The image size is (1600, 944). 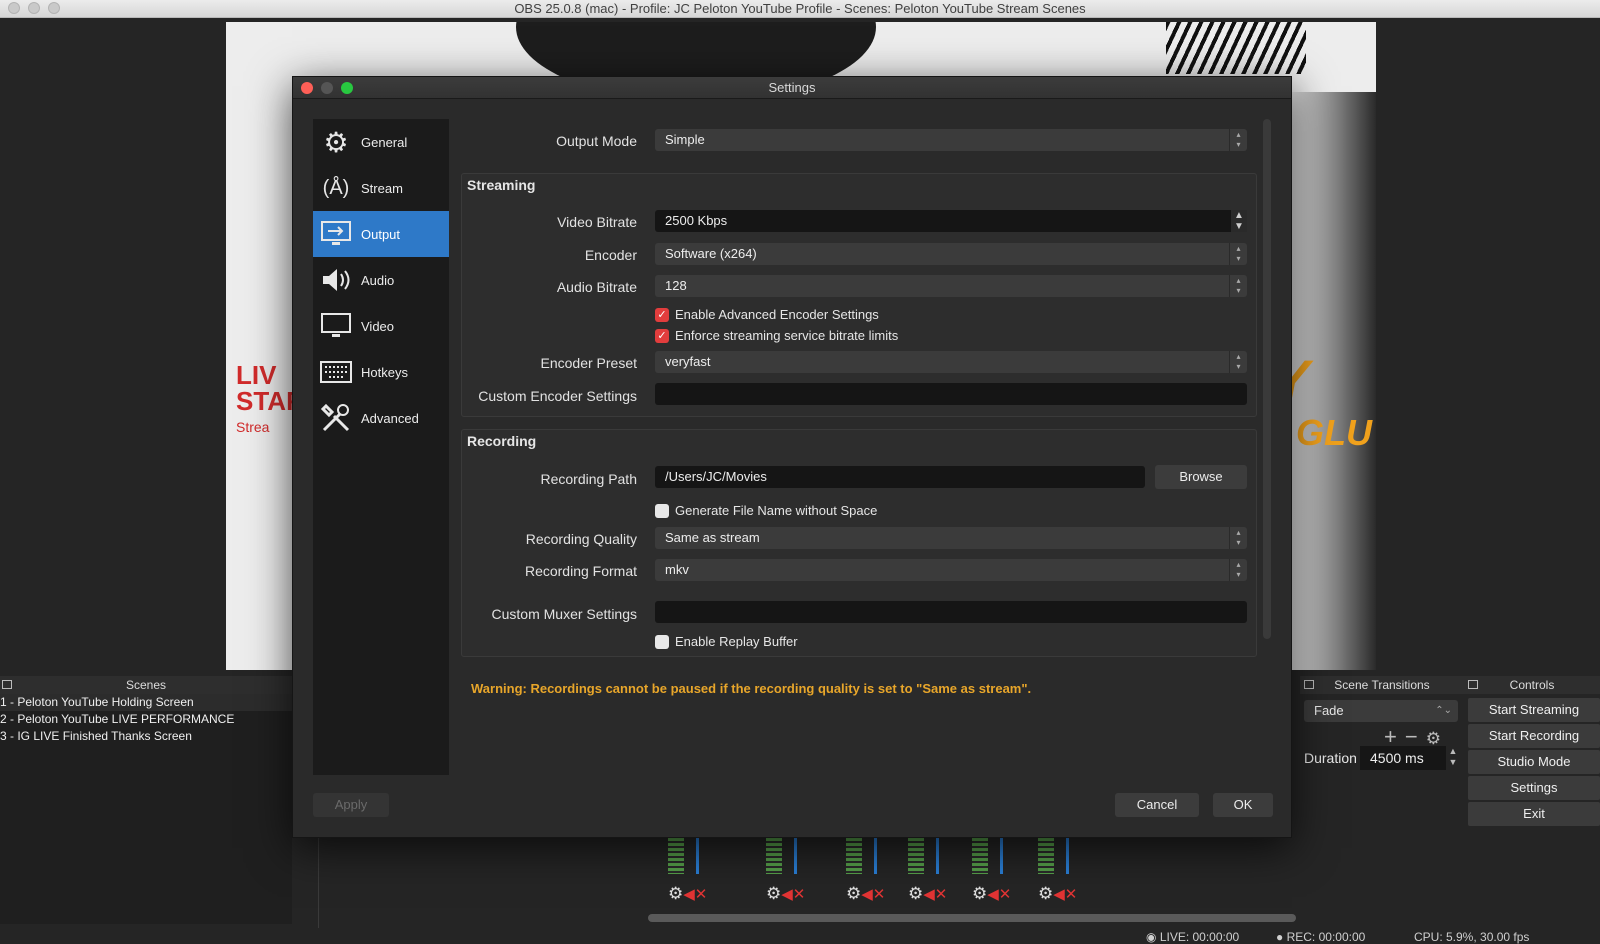 I want to click on cpu-status: CPU: 5.9%, 30.00 fps, so click(x=1472, y=937).